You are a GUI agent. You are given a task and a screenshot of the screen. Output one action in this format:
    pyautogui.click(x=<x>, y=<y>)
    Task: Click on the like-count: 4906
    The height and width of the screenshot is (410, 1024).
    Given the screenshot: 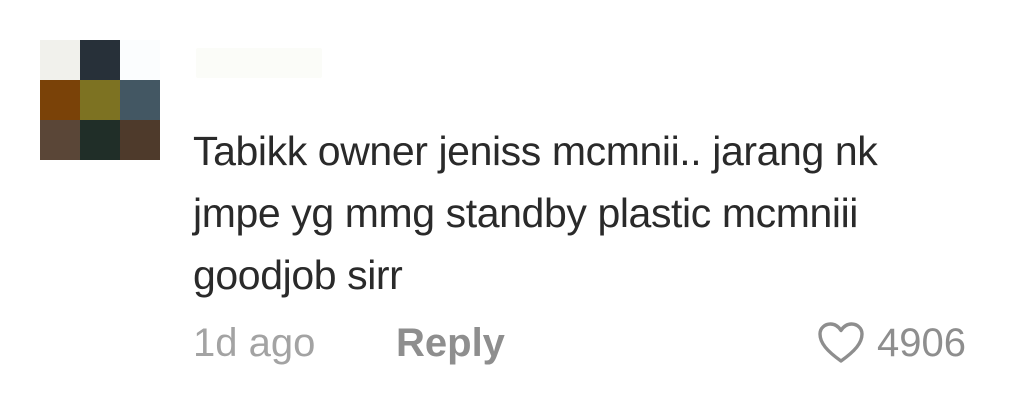 What is the action you would take?
    pyautogui.click(x=921, y=343)
    